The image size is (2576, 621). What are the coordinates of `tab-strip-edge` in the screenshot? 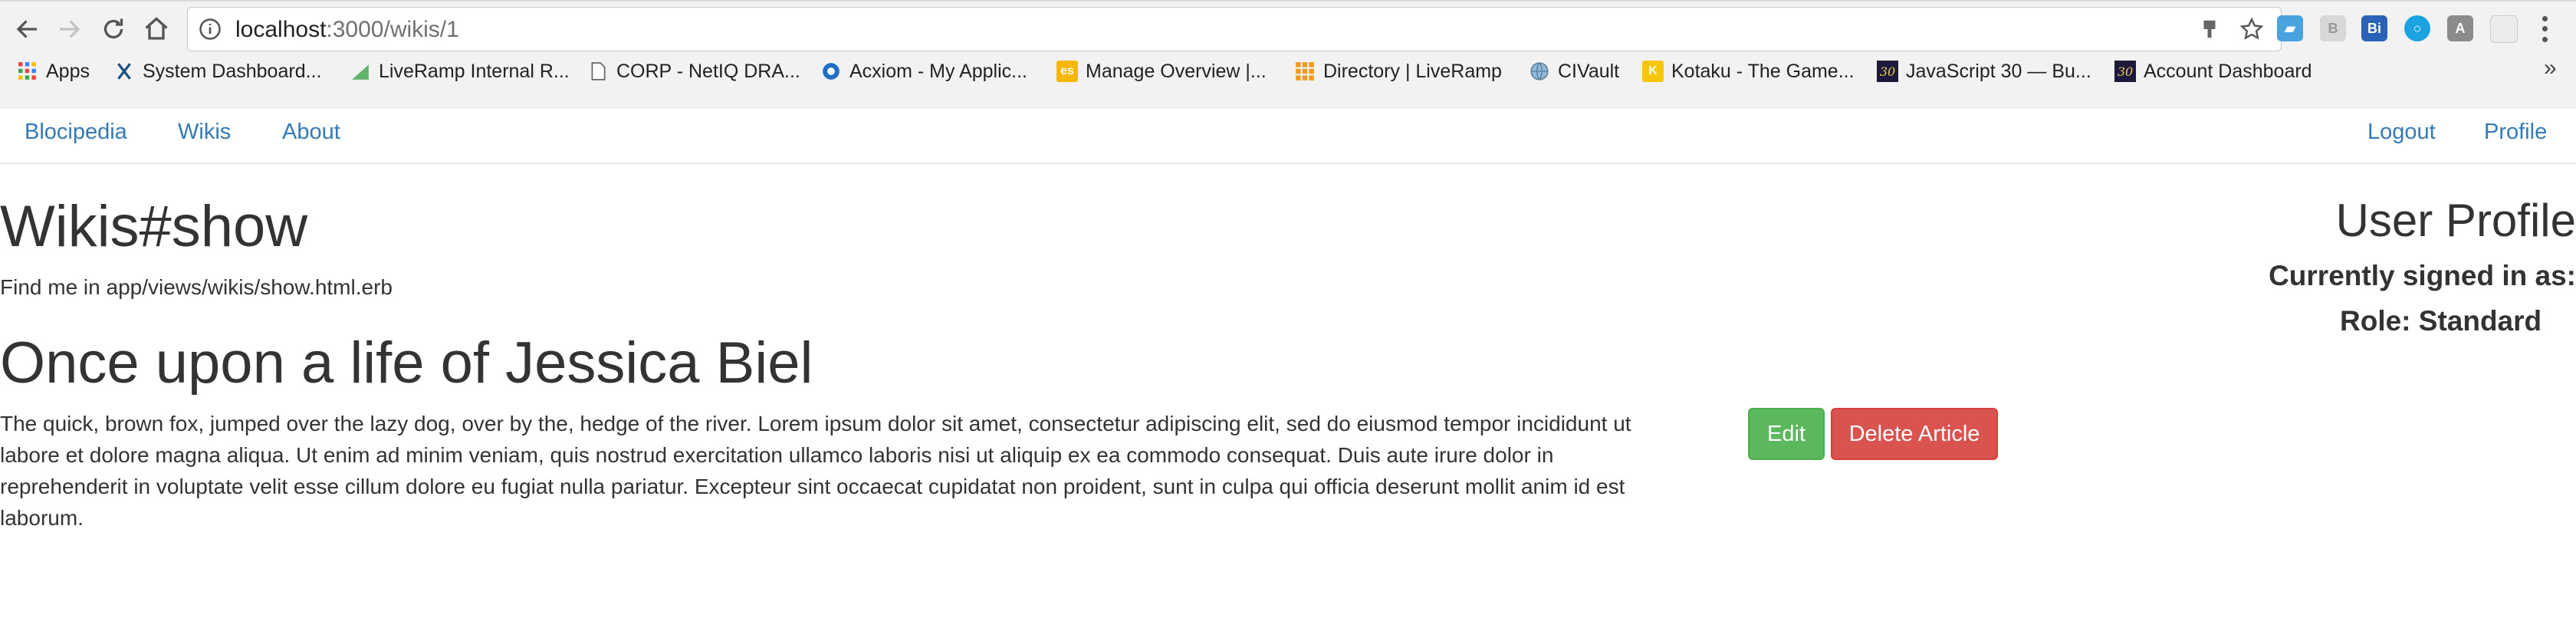 It's located at (1288, 1).